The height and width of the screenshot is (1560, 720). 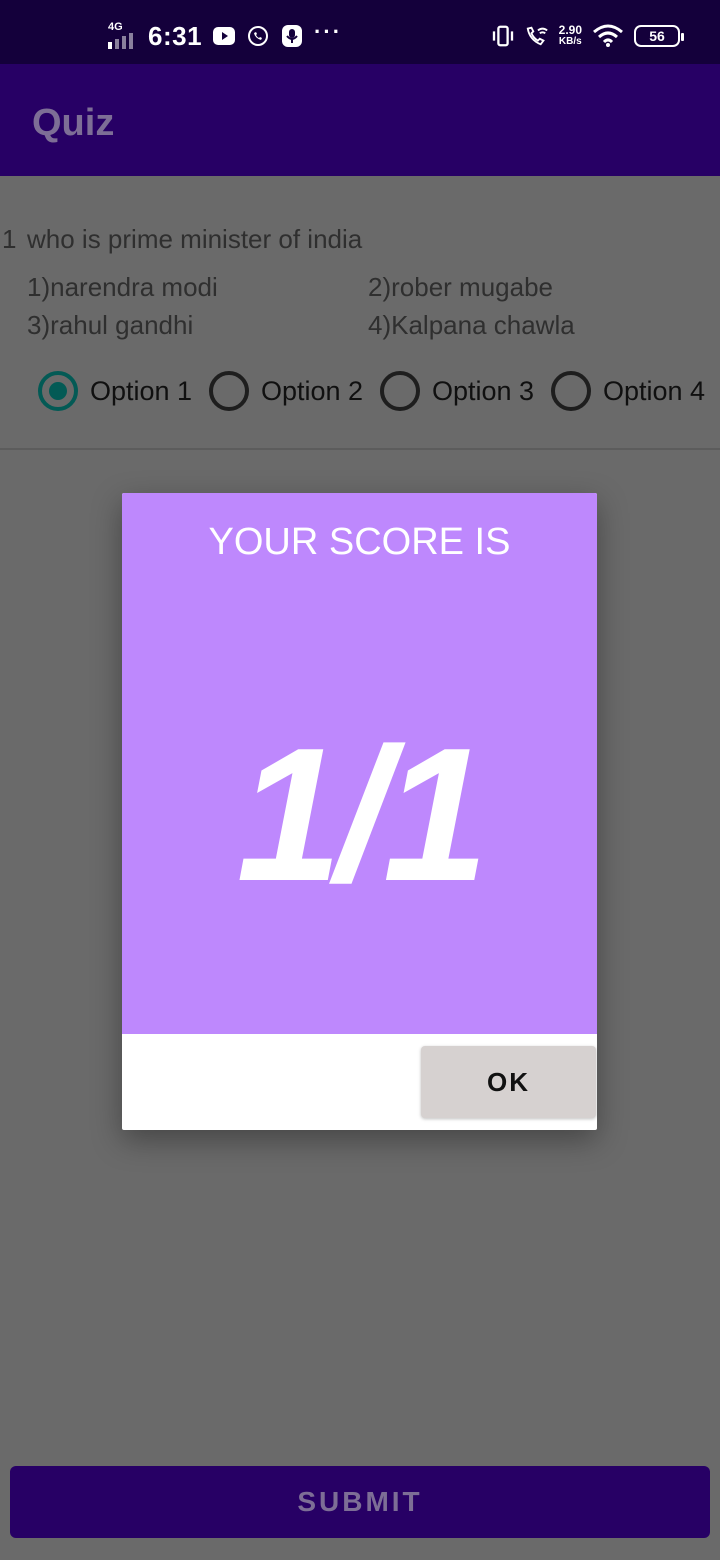 I want to click on net-speed: 2.90 KB/s, so click(x=570, y=35).